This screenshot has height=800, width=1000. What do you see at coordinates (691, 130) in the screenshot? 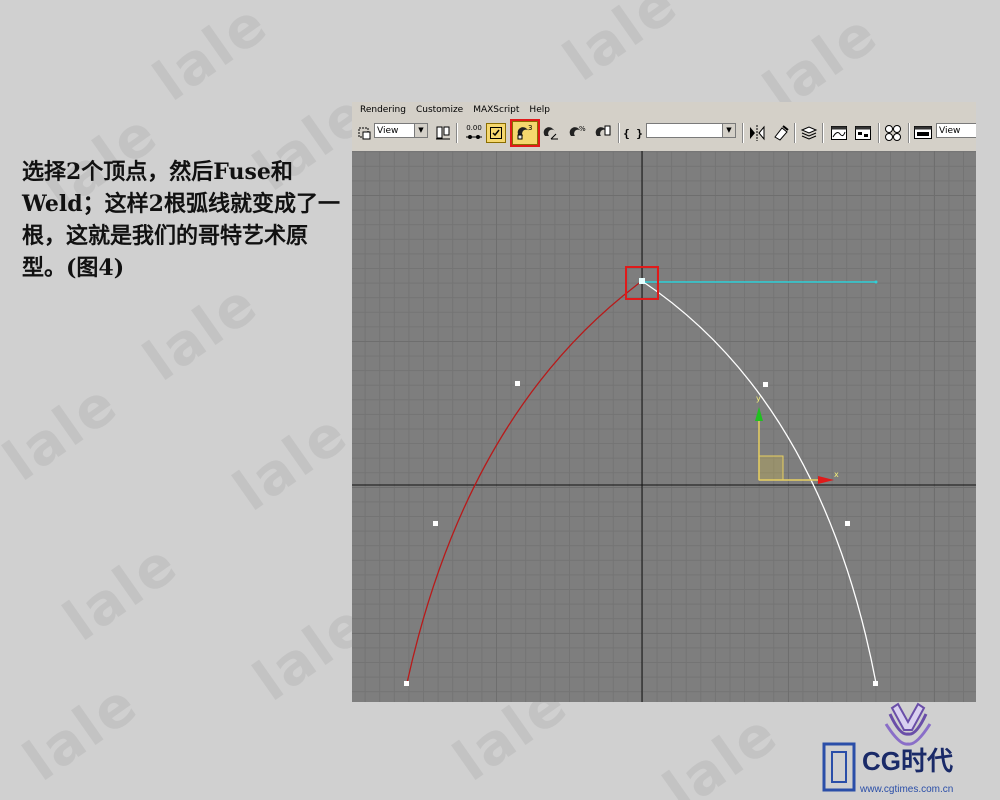
I see `named-selection-dropdown: ▼` at bounding box center [691, 130].